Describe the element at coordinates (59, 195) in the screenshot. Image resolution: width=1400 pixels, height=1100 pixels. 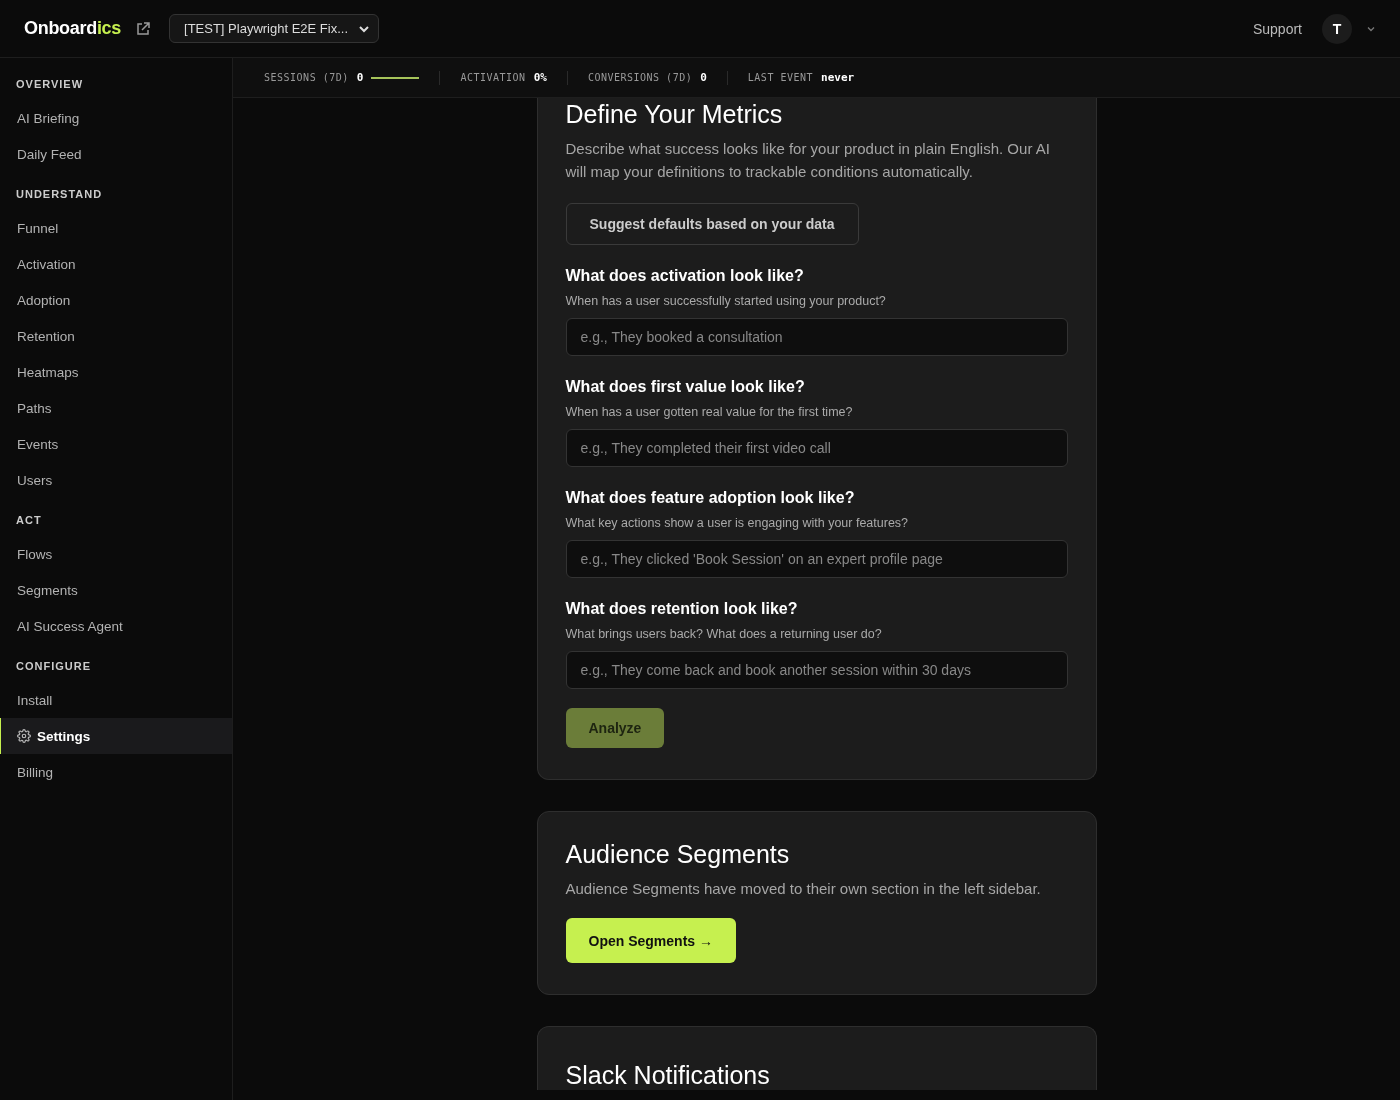
I see `sidebar-section-title: UNDERSTAND` at that location.